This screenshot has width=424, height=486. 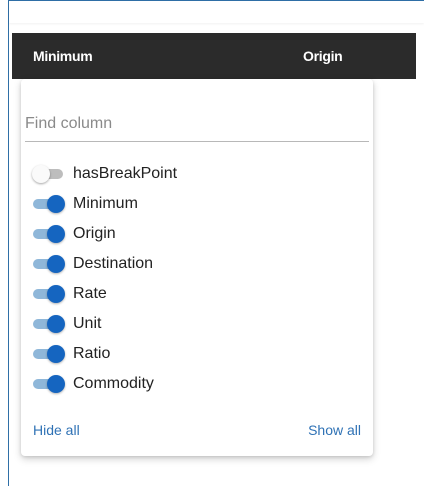 What do you see at coordinates (216, 12) in the screenshot?
I see `toolbar-row` at bounding box center [216, 12].